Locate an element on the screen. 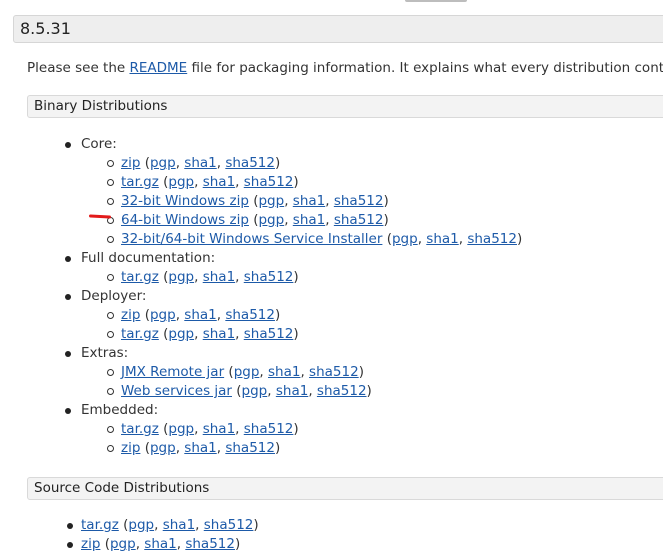 Image resolution: width=663 pixels, height=554 pixels. group-label: Extras: is located at coordinates (105, 353).